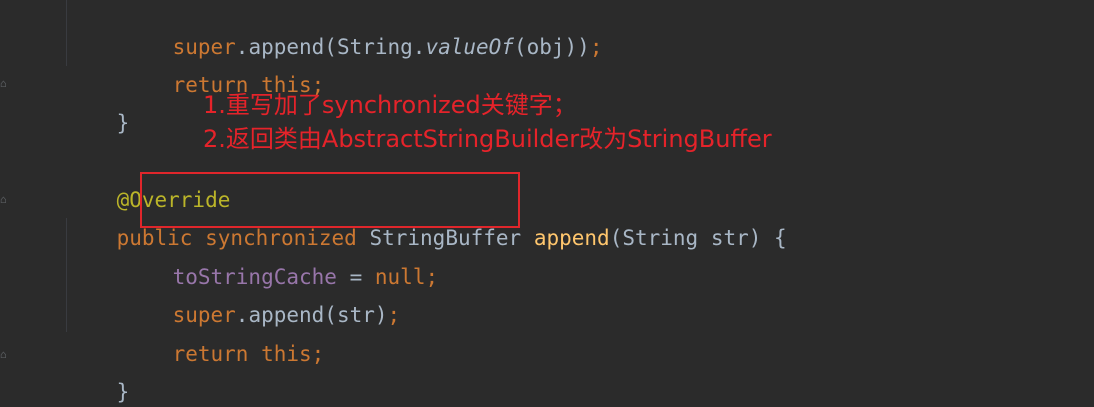 The height and width of the screenshot is (407, 1094). What do you see at coordinates (330, 200) in the screenshot?
I see `highlight-box` at bounding box center [330, 200].